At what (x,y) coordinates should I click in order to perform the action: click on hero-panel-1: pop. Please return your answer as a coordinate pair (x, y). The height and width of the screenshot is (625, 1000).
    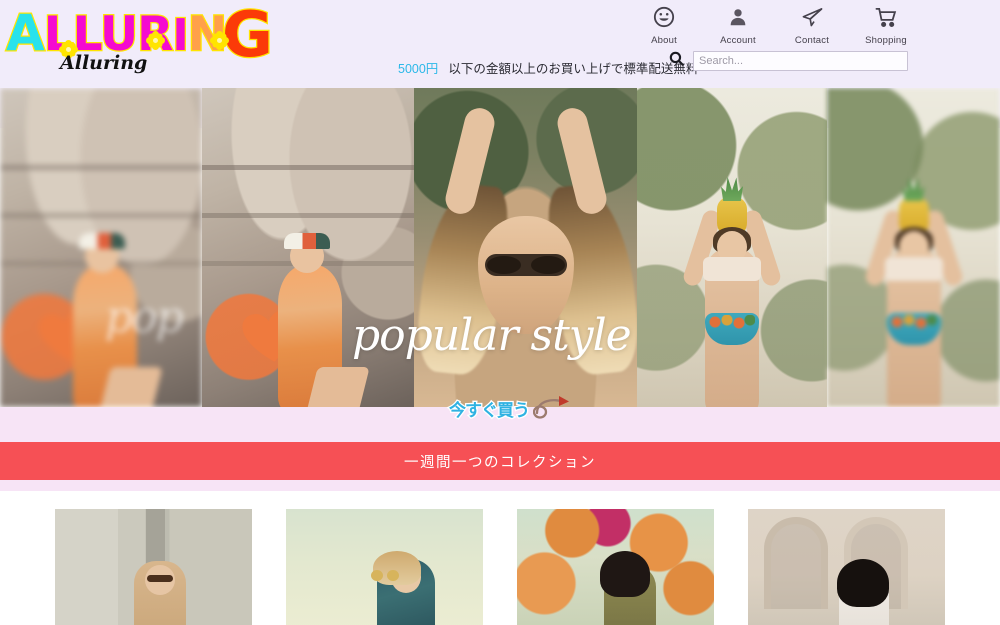
    Looking at the image, I should click on (101, 247).